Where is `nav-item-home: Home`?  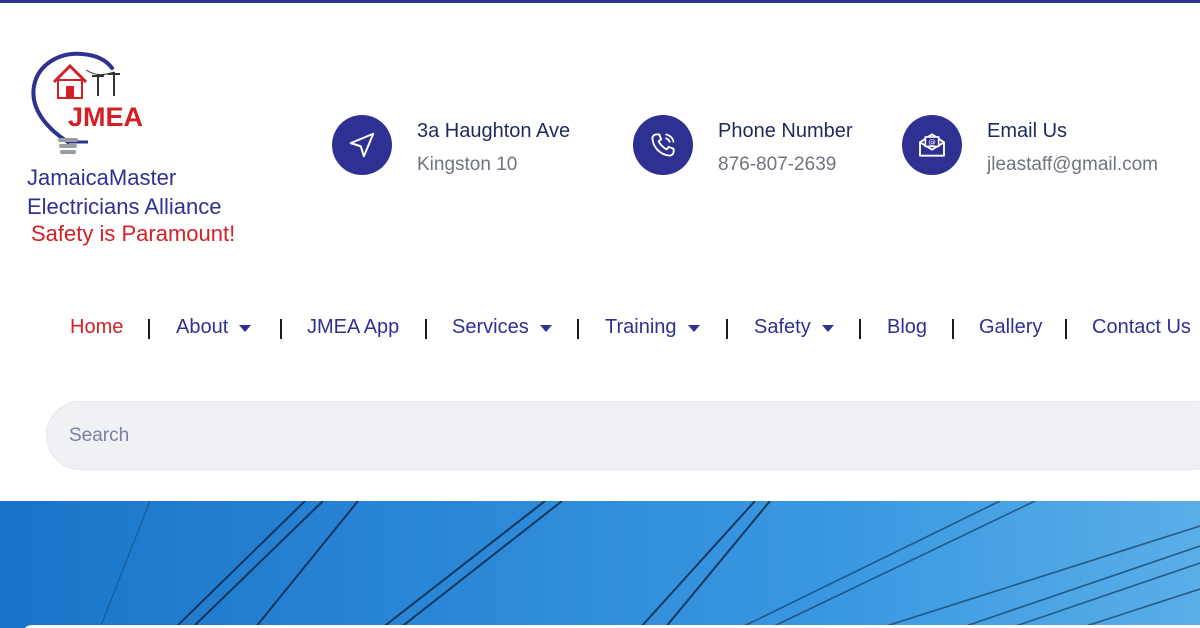 nav-item-home: Home is located at coordinates (96, 327).